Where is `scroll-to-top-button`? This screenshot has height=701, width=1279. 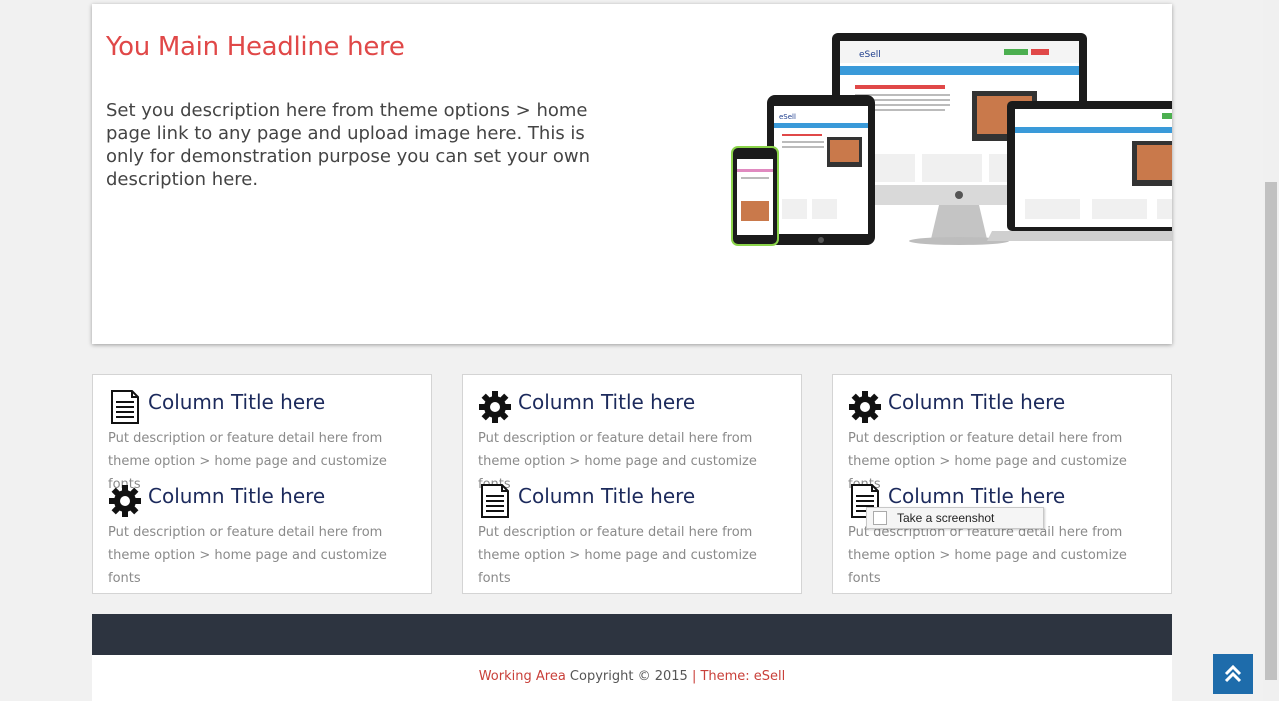 scroll-to-top-button is located at coordinates (1233, 674).